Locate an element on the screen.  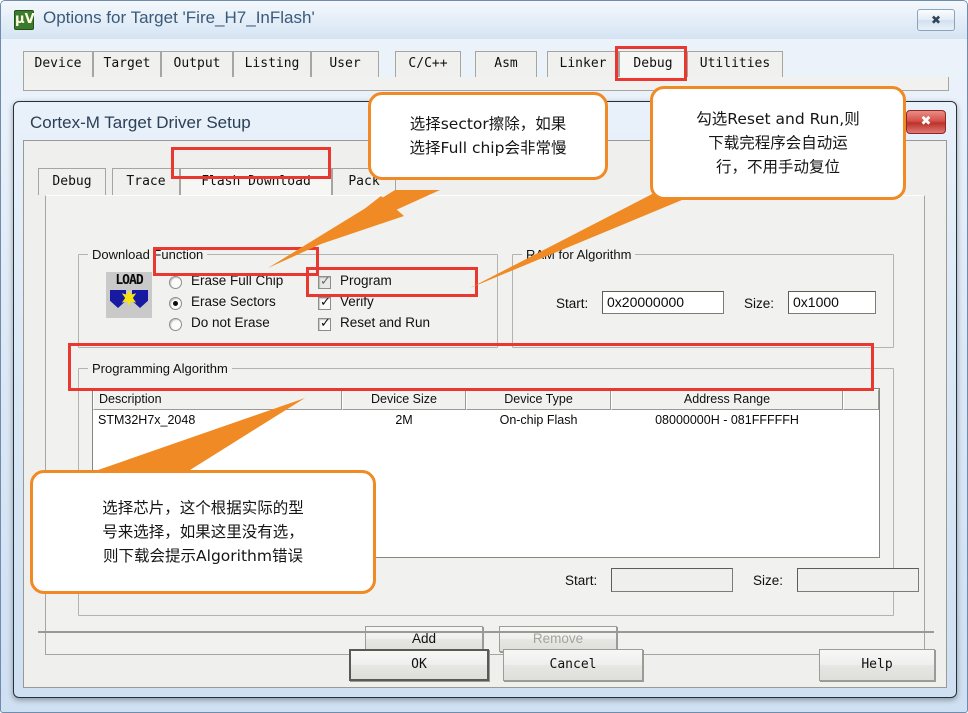
callout-reset-and-run-text: 勾选Reset and Run,则 下载完程序会自动运 行，不用手动复位 is located at coordinates (778, 143).